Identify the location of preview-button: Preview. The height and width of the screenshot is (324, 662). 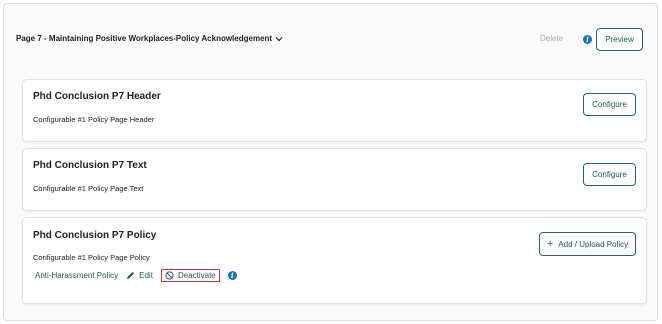
(619, 39).